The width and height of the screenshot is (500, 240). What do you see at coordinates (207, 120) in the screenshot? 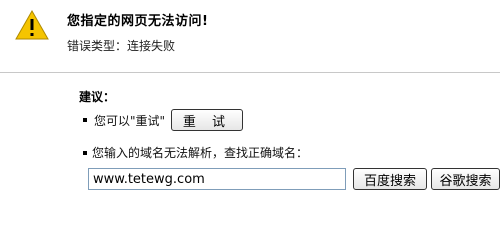
I see `retry-button: 重 试` at bounding box center [207, 120].